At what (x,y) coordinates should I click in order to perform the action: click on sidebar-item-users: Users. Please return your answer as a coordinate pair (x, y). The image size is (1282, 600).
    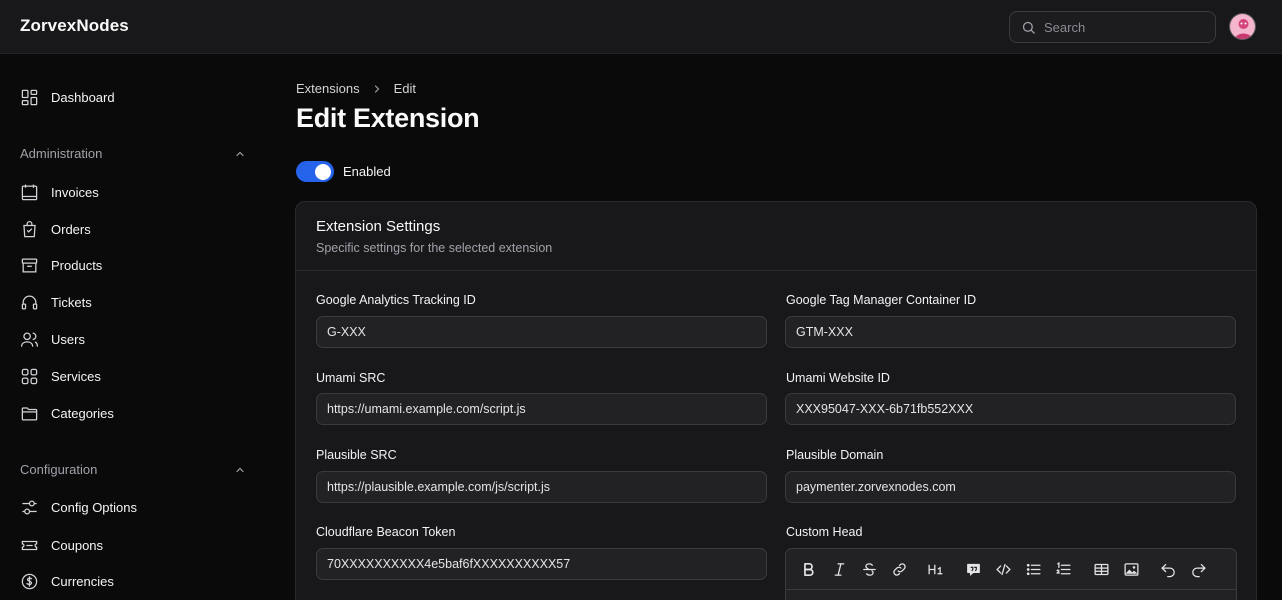
    Looking at the image, I should click on (52, 339).